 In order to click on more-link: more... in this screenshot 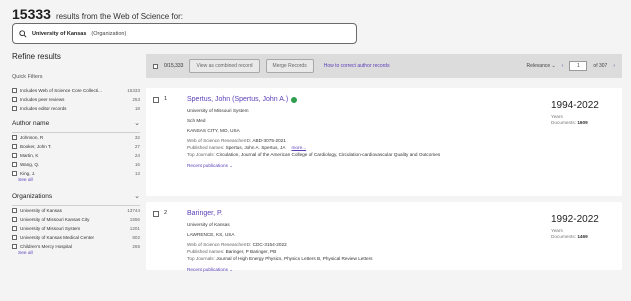, I will do `click(299, 147)`.